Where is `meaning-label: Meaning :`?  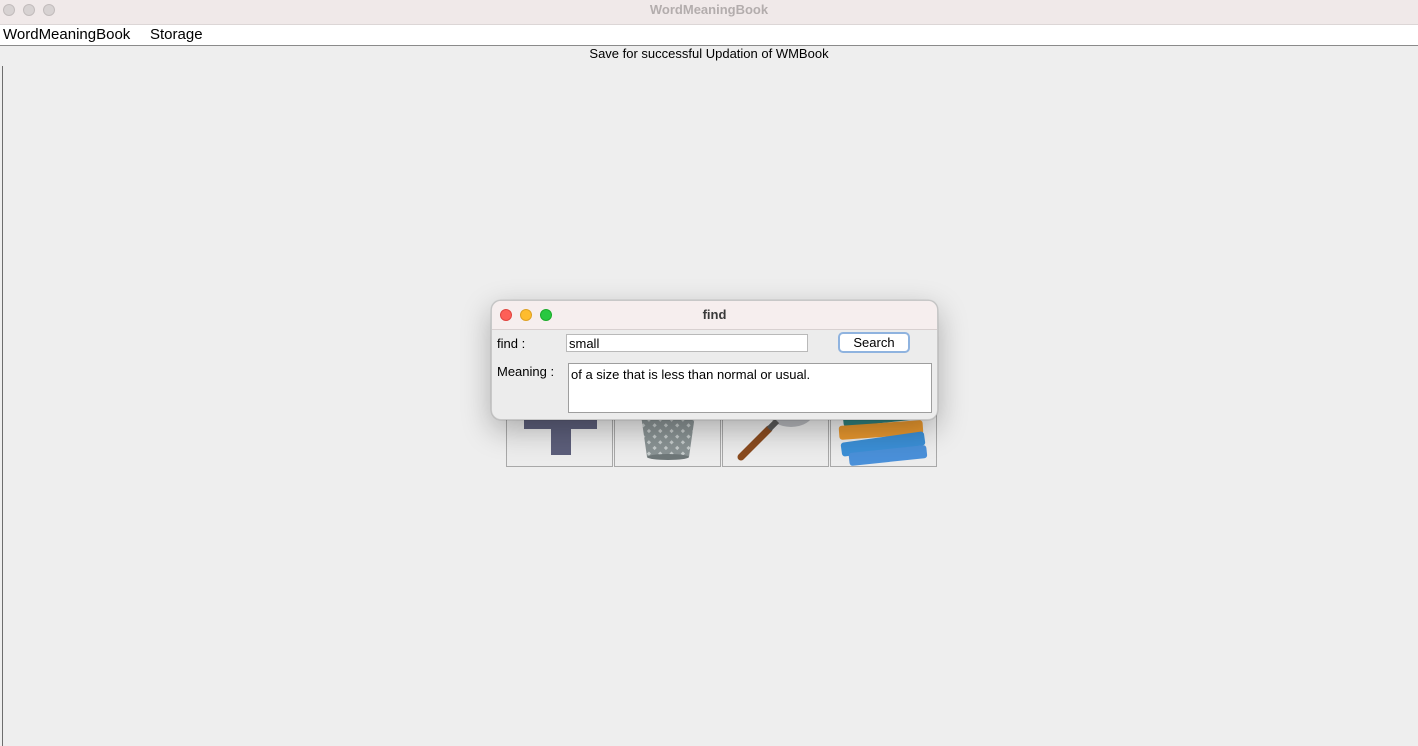 meaning-label: Meaning : is located at coordinates (526, 371).